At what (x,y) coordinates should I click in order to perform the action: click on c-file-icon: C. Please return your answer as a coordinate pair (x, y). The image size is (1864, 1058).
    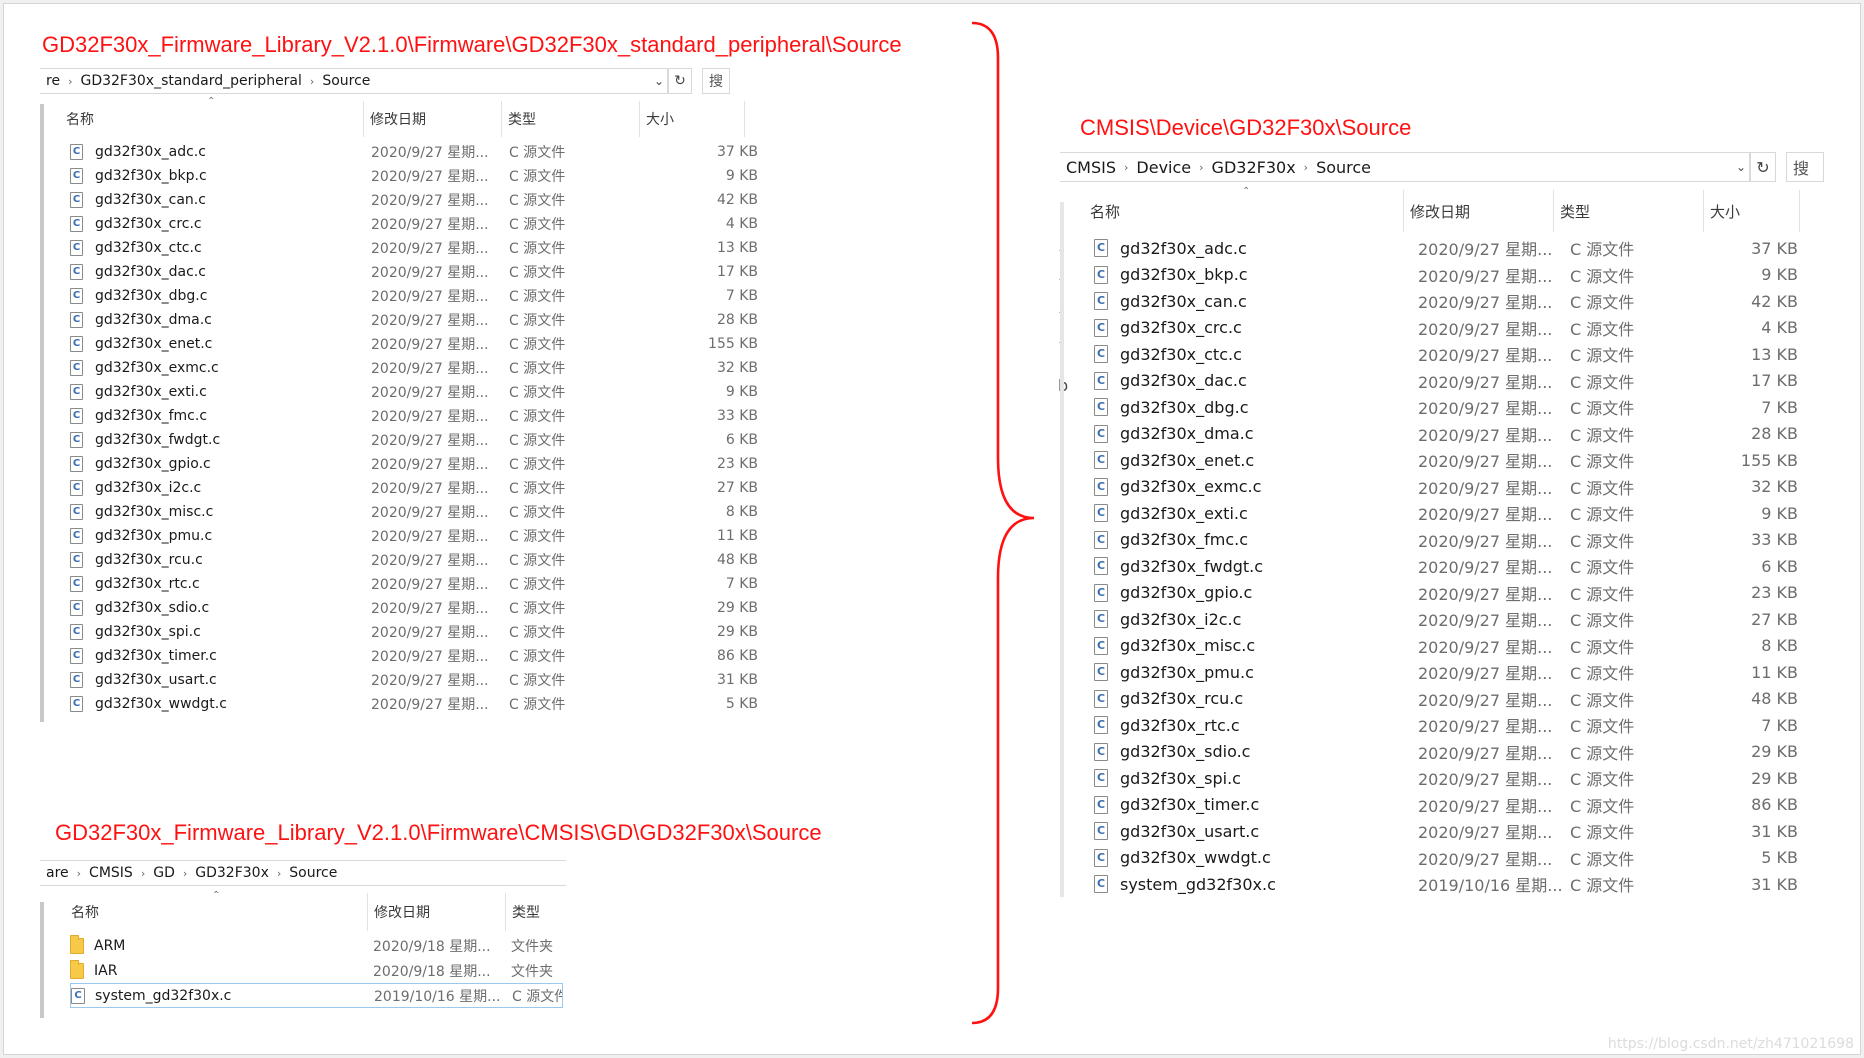
    Looking at the image, I should click on (76, 656).